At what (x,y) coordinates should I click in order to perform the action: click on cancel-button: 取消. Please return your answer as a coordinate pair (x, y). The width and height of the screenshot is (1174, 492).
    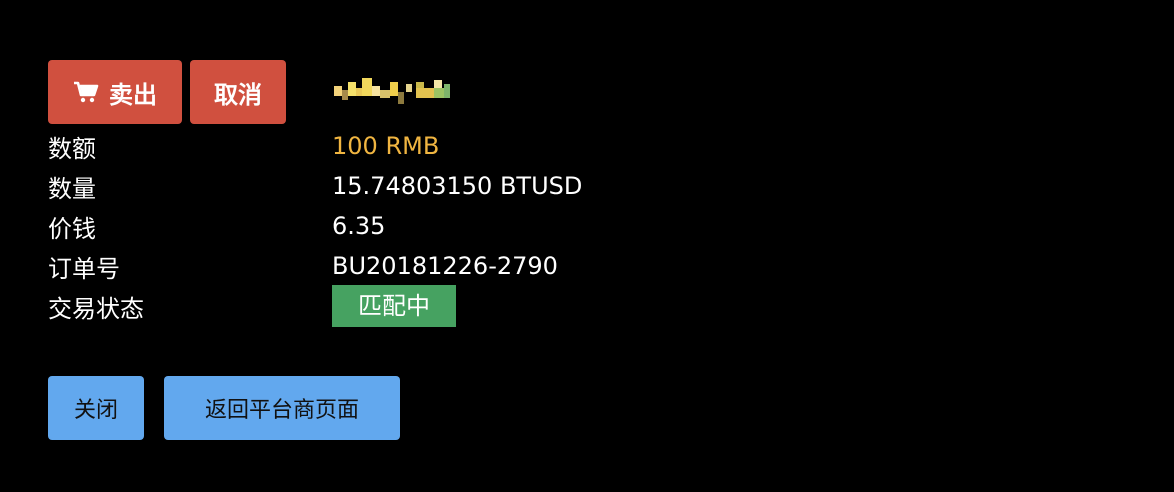
    Looking at the image, I should click on (238, 92).